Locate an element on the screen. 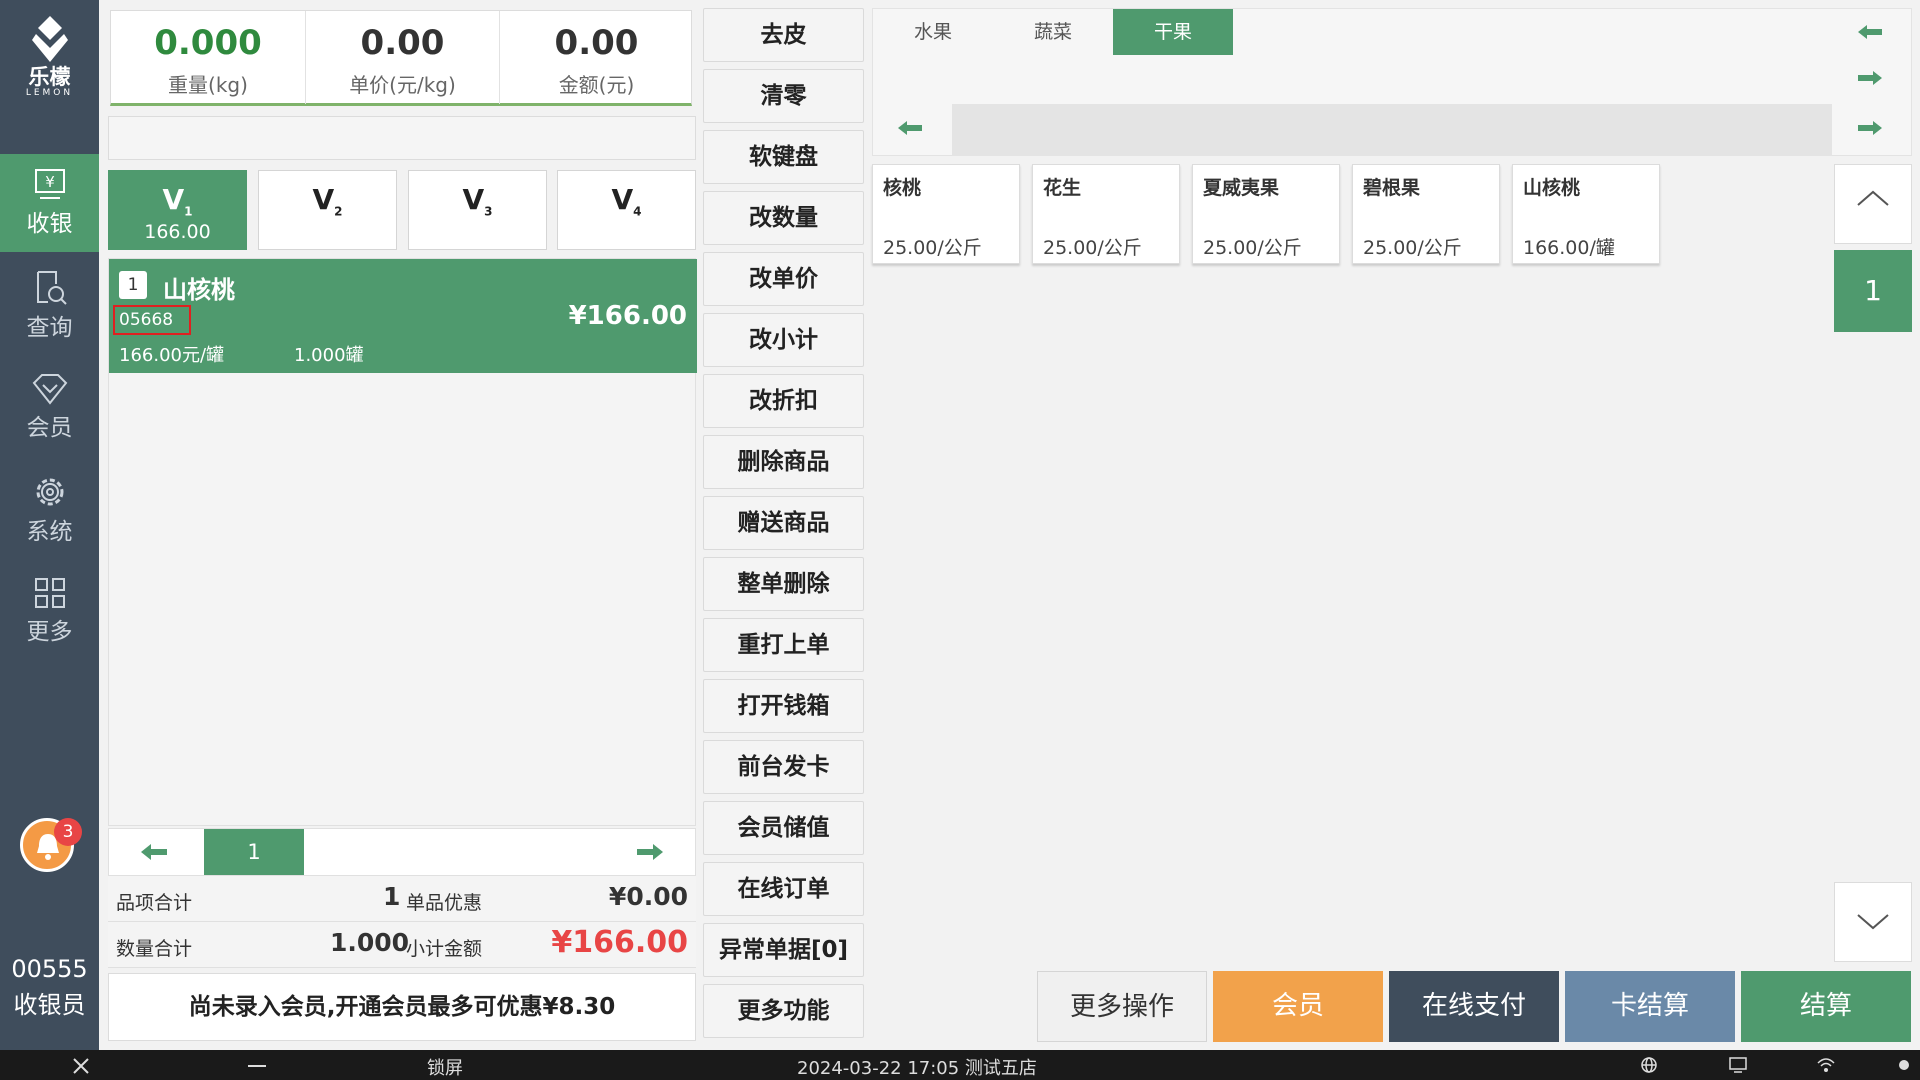 The width and height of the screenshot is (1920, 1080). product-card: 山核桃 166.00/罐 is located at coordinates (1586, 214).